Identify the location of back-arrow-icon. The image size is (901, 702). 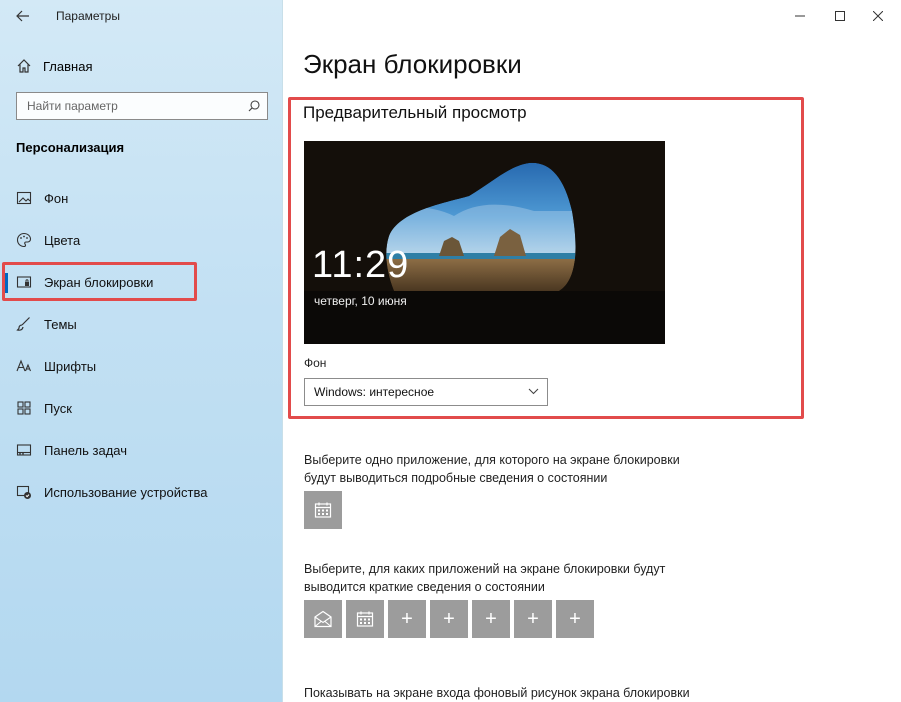
(22, 16).